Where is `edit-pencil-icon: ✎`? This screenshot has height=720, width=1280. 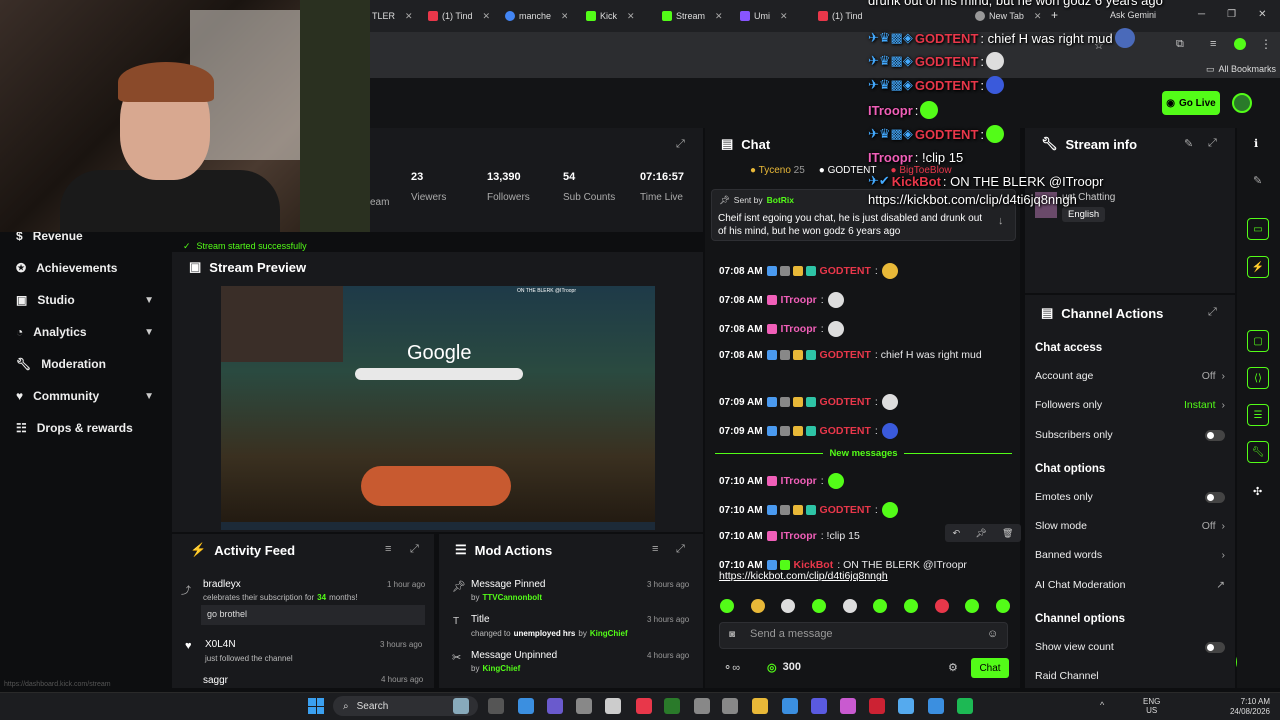
edit-pencil-icon: ✎ is located at coordinates (1188, 143).